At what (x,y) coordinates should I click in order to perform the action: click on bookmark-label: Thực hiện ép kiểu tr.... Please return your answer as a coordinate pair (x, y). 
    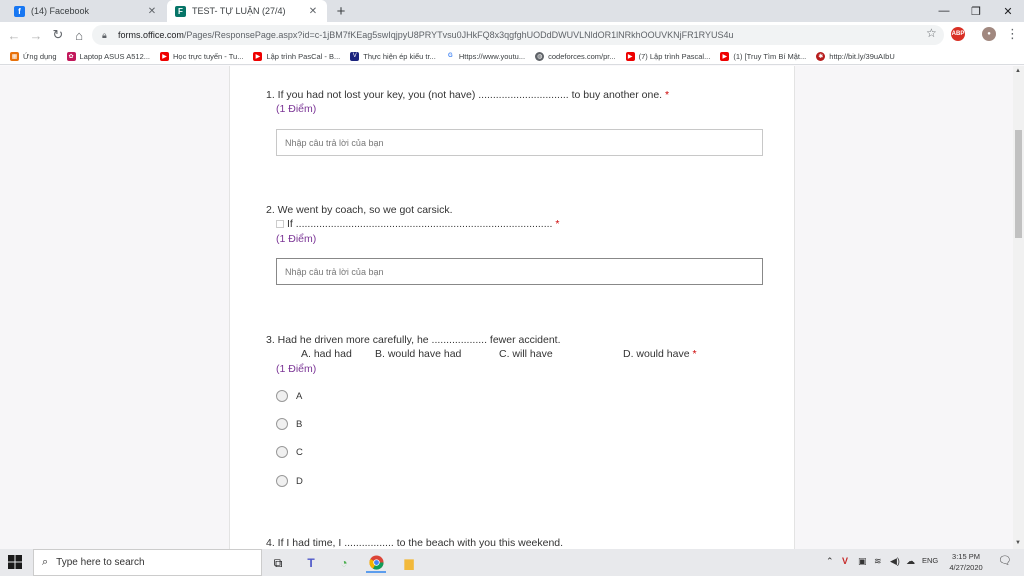
    Looking at the image, I should click on (399, 56).